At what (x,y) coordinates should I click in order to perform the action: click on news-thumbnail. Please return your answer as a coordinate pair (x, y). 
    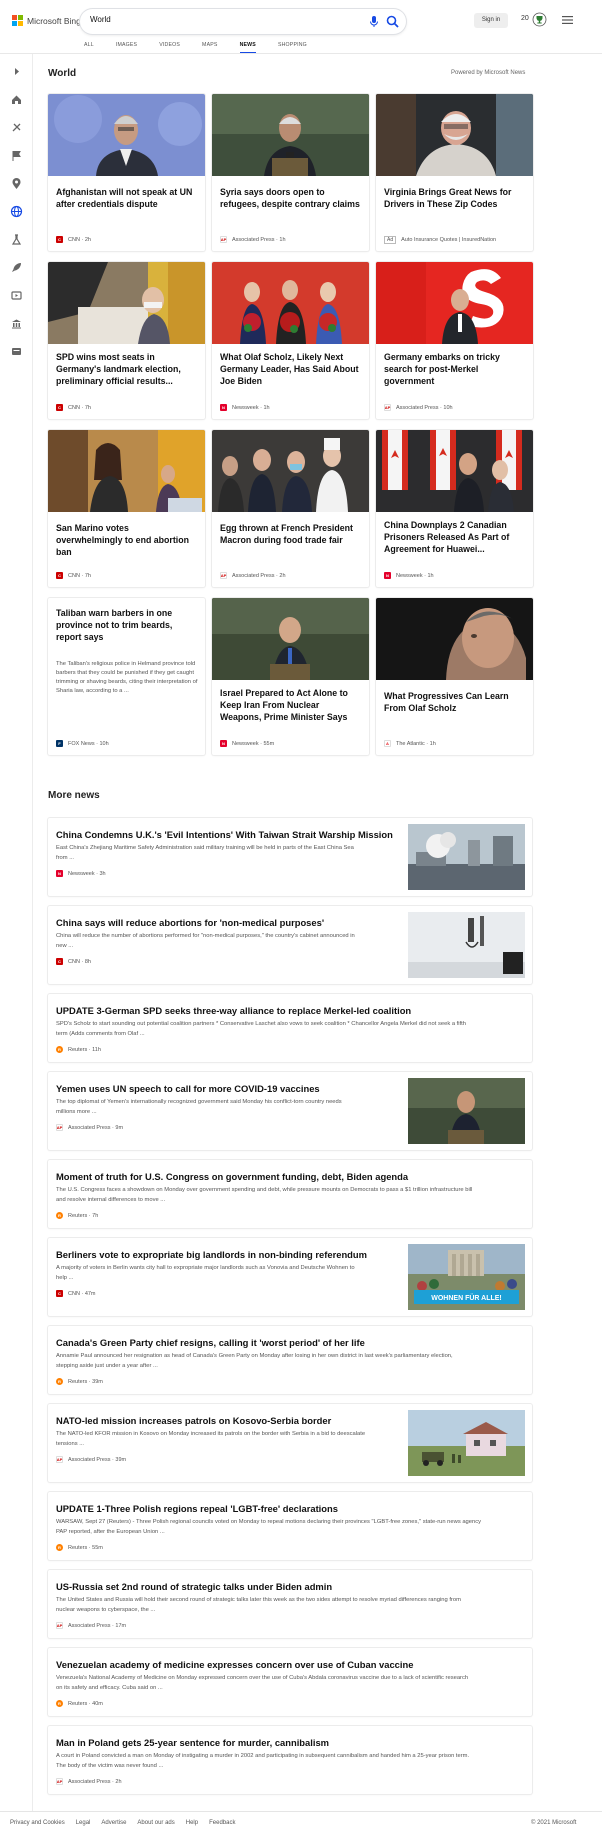
    Looking at the image, I should click on (466, 1443).